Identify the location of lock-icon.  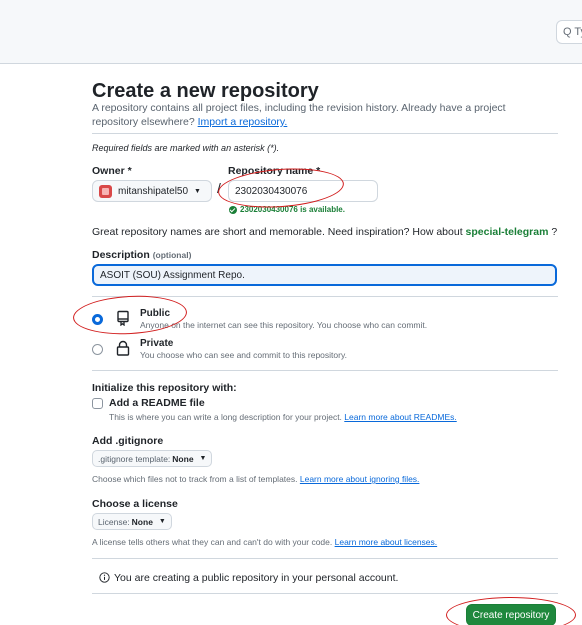
(123, 348).